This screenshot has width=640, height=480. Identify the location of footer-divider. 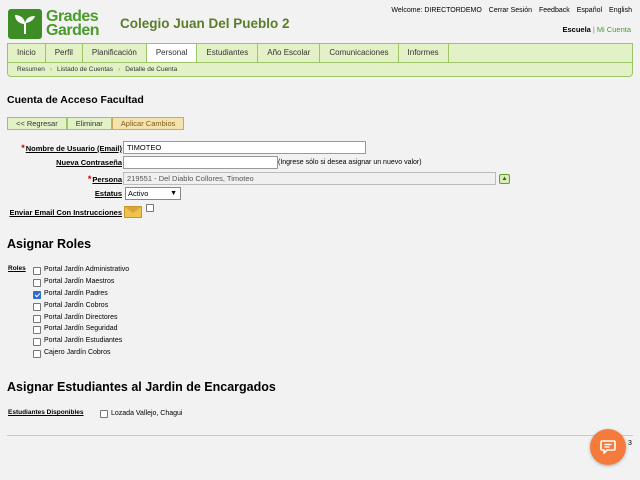
(320, 435).